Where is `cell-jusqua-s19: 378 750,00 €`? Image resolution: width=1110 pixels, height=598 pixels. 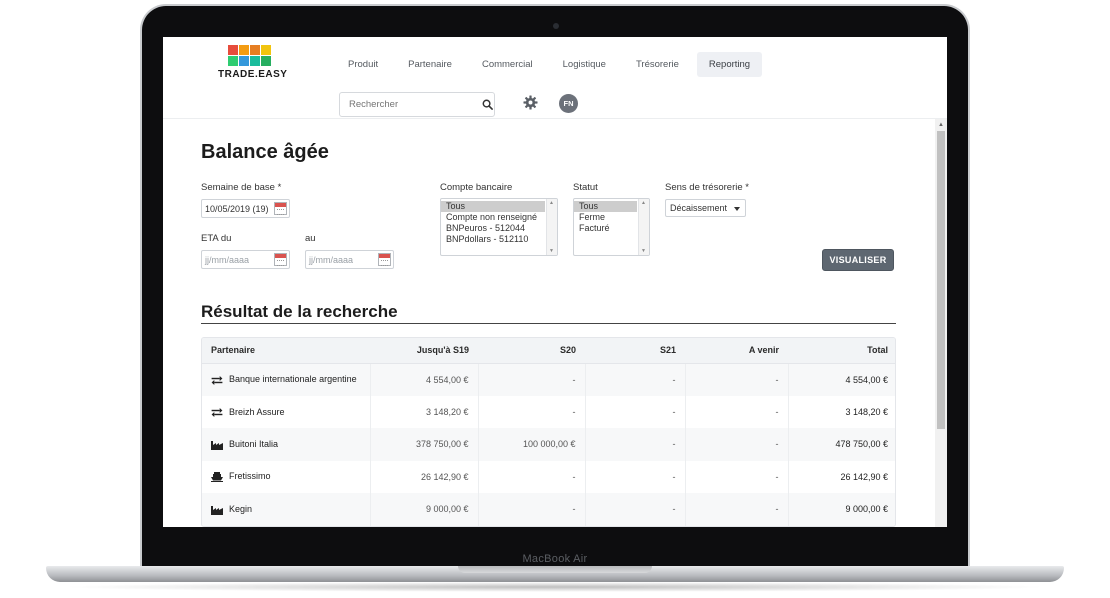 cell-jusqua-s19: 378 750,00 € is located at coordinates (424, 444).